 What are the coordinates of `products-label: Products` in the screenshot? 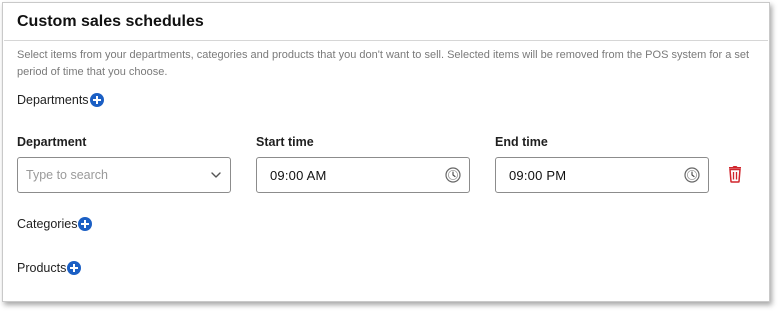 It's located at (42, 268).